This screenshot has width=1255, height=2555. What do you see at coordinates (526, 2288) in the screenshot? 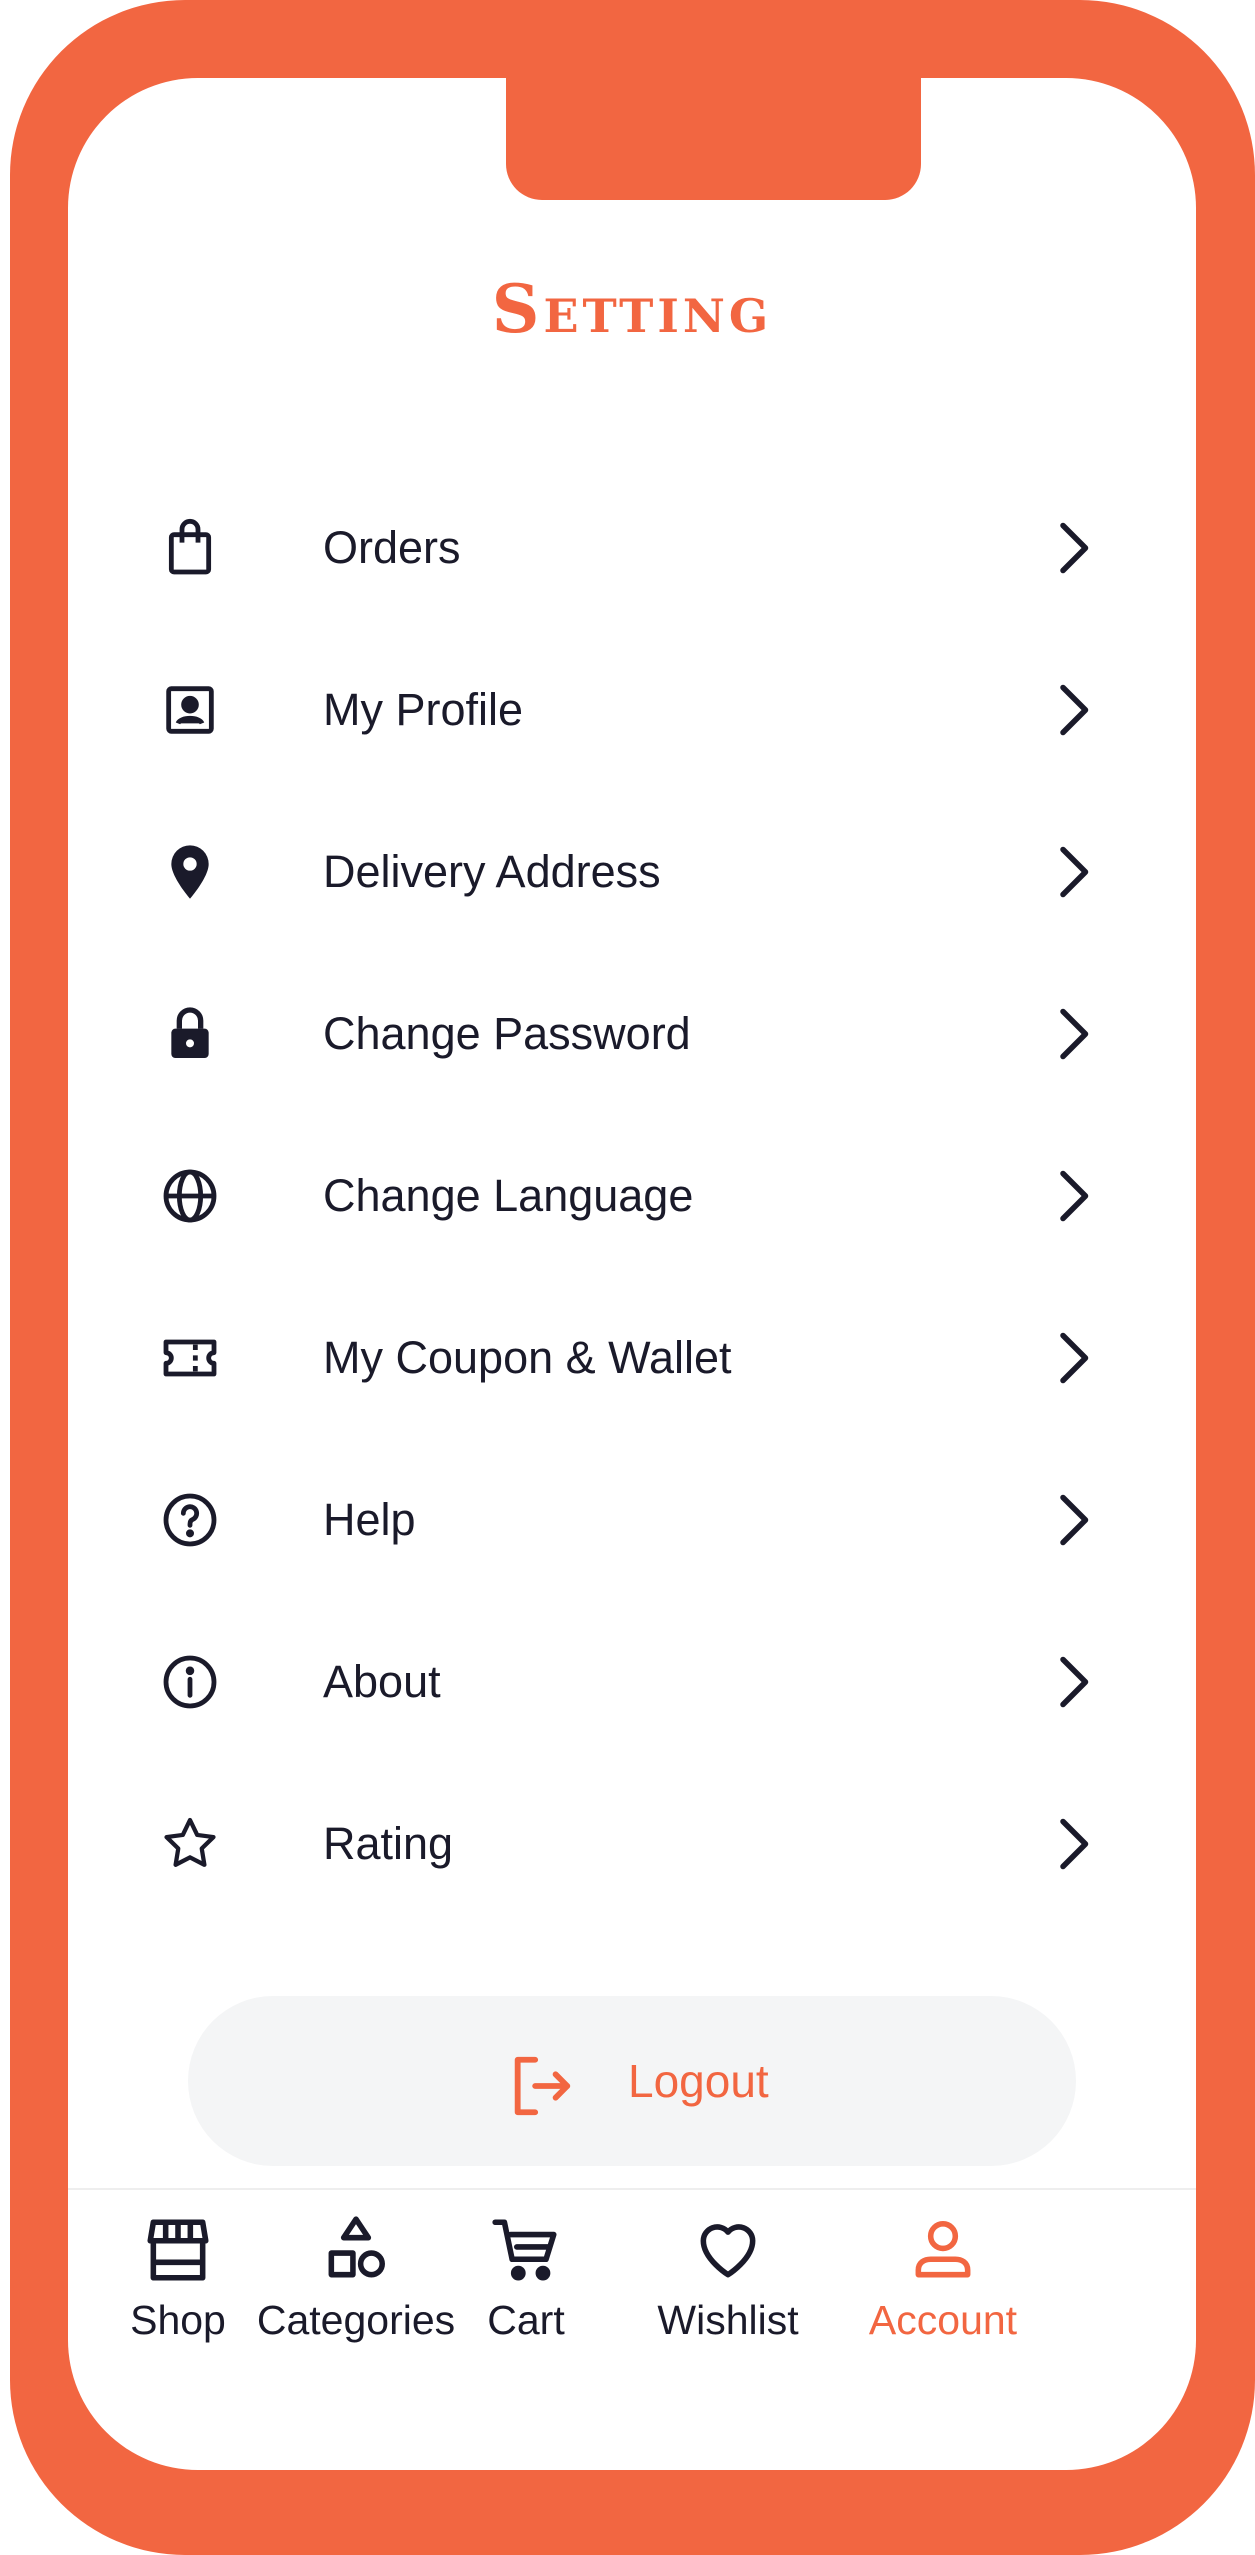
I see `nav-item-cart: Cart` at bounding box center [526, 2288].